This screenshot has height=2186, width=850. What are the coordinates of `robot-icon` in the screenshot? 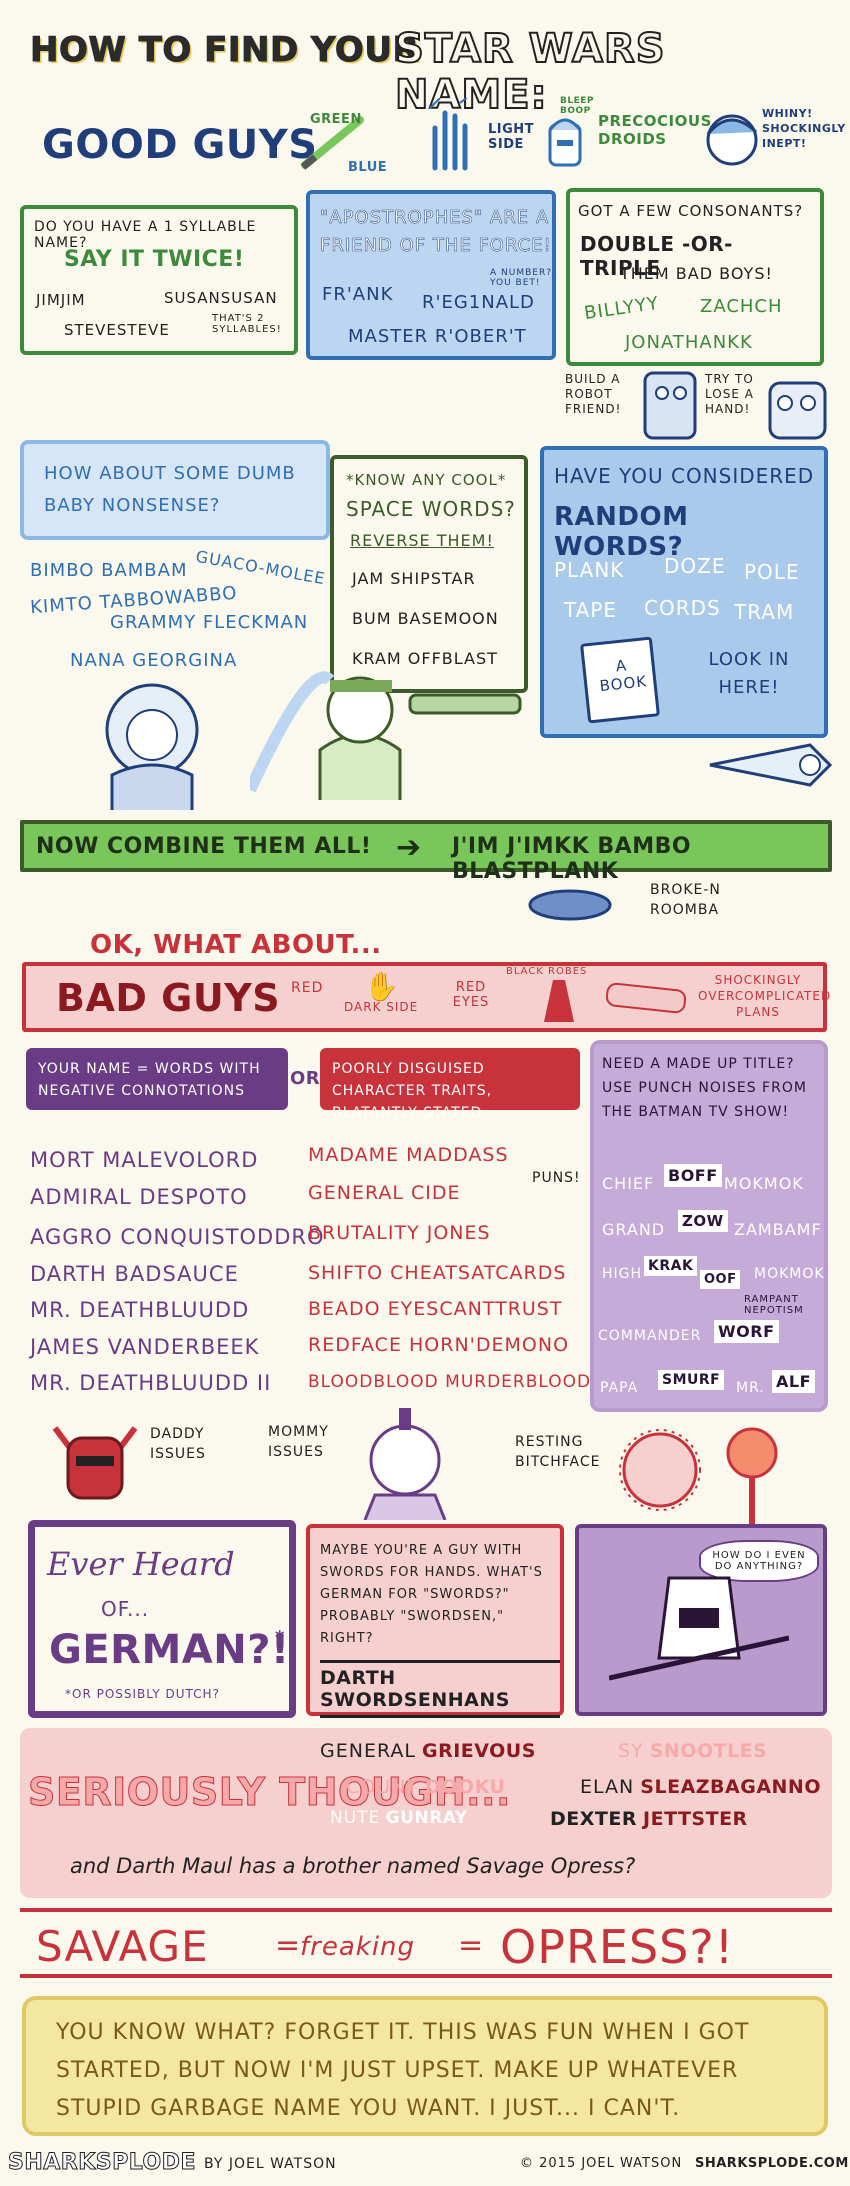 It's located at (735, 405).